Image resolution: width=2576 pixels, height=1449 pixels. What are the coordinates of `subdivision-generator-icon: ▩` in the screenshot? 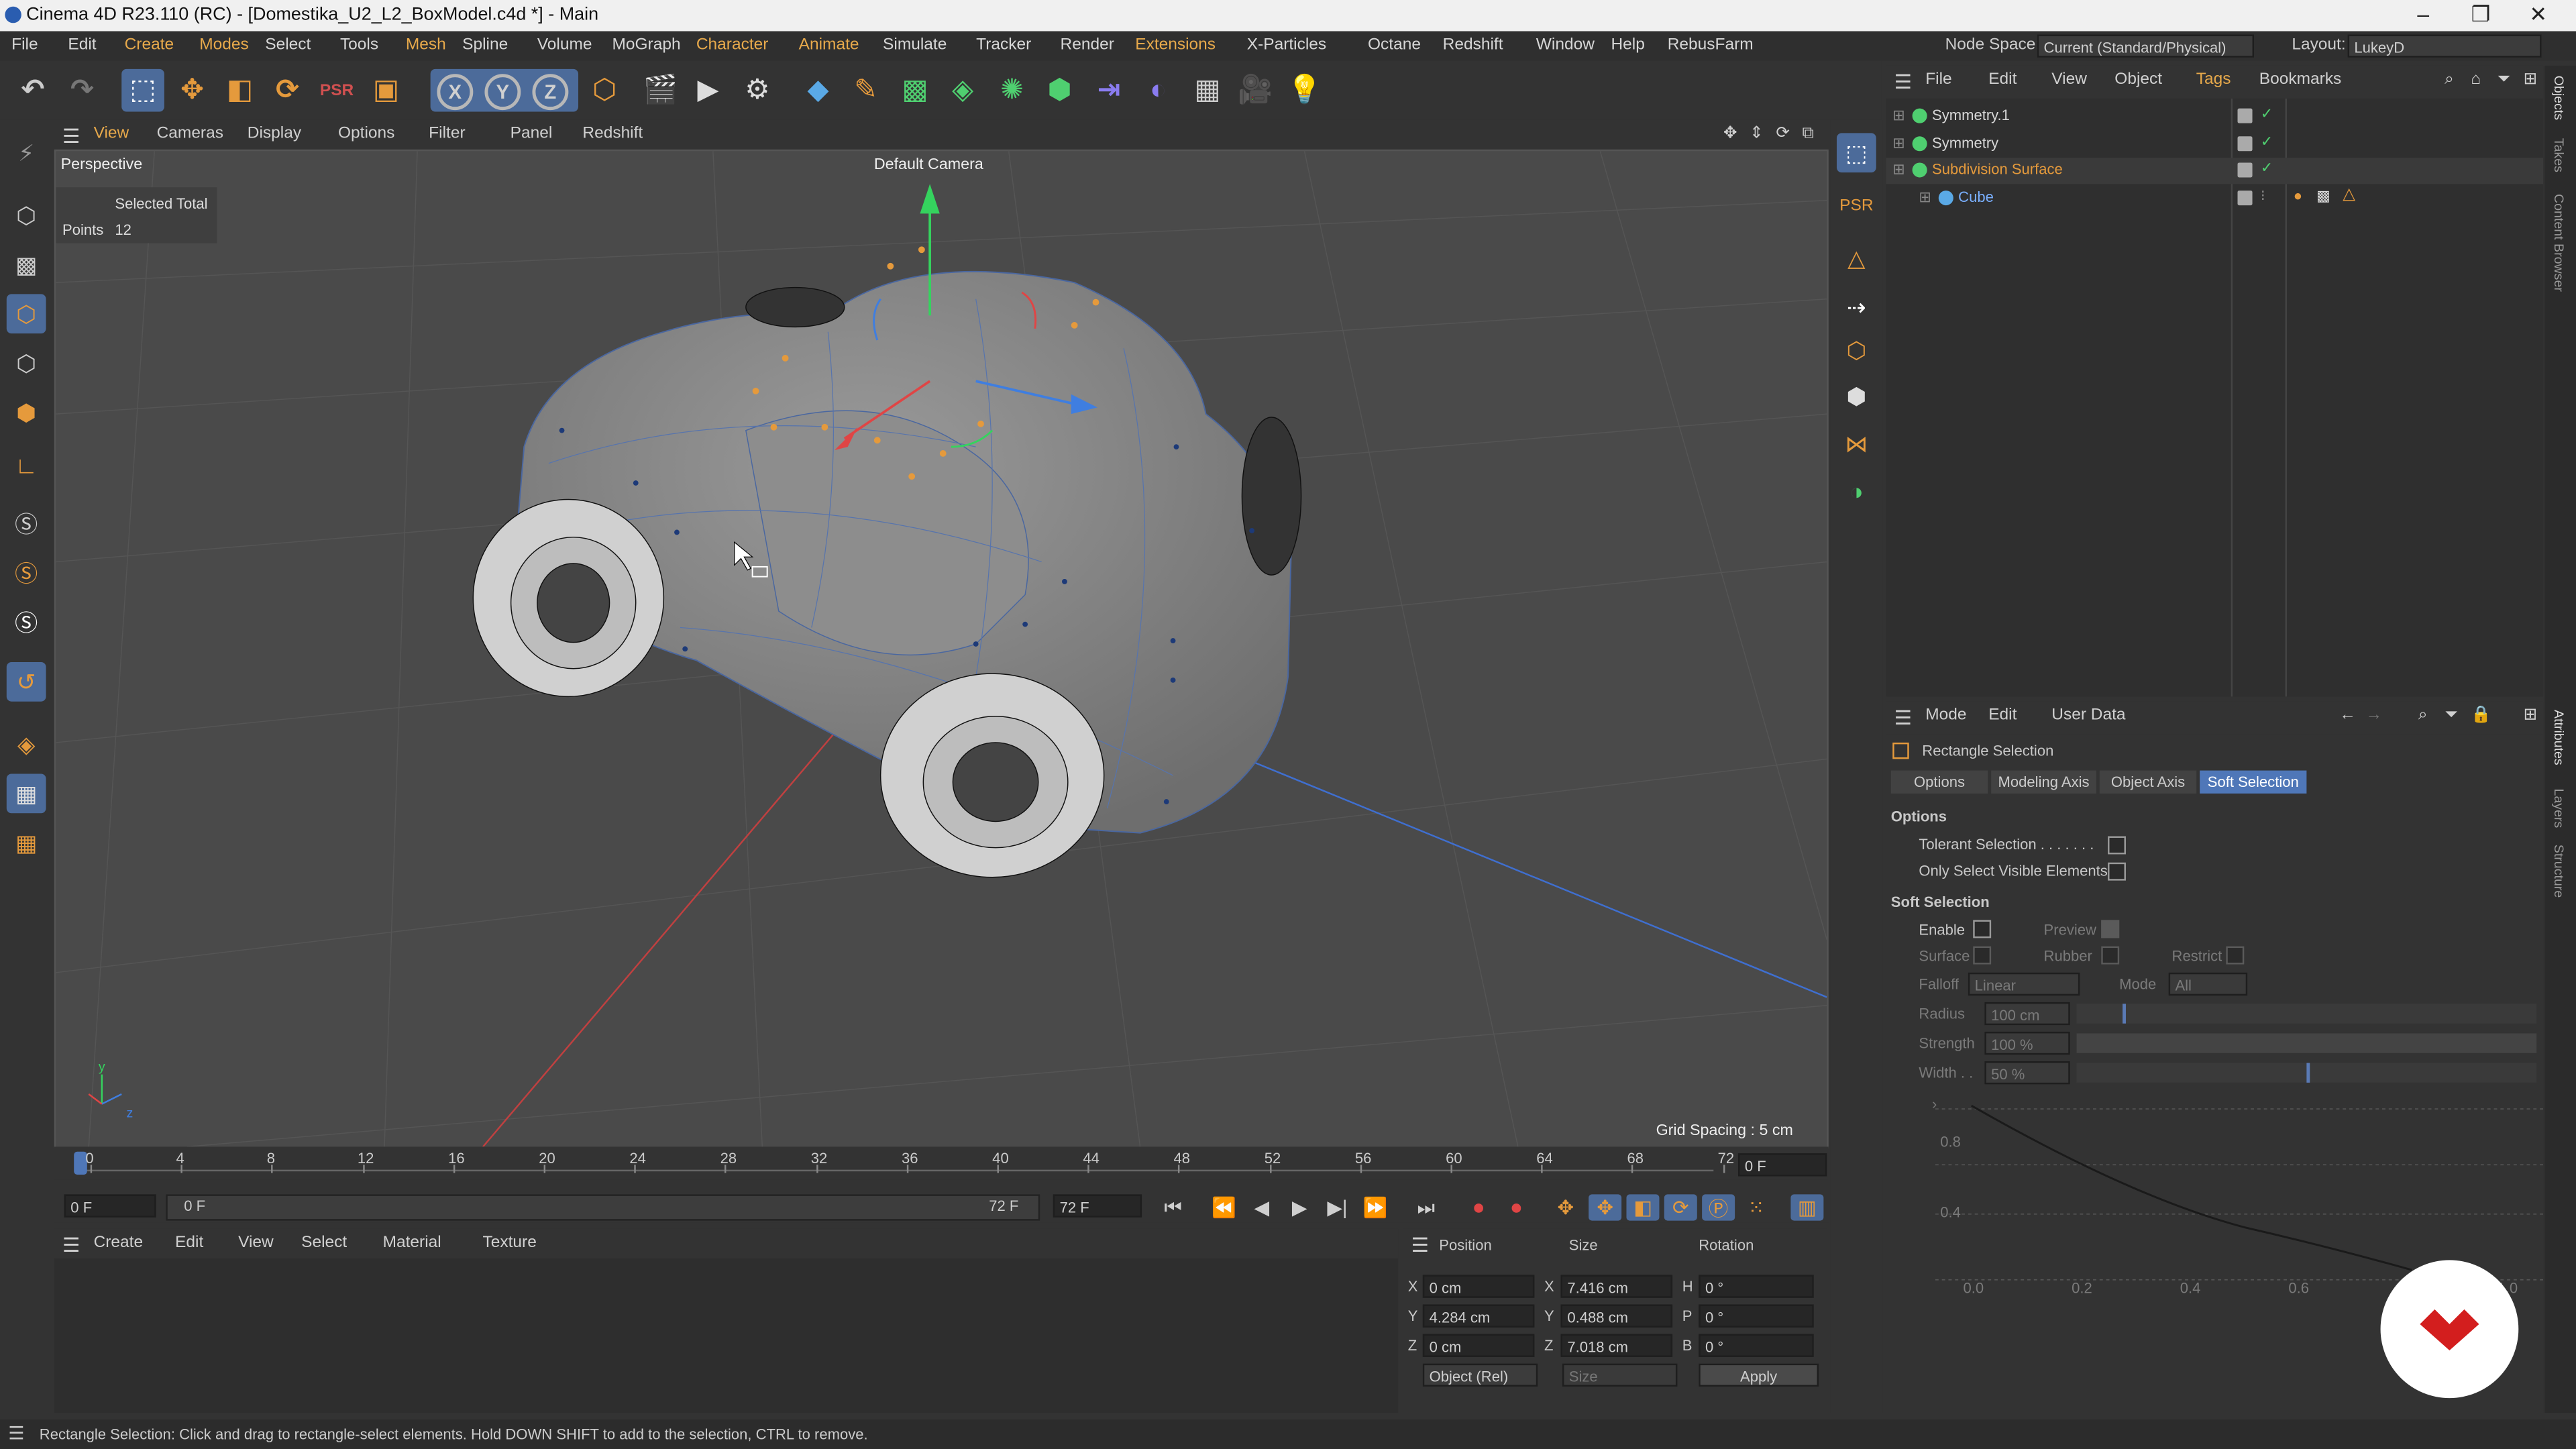 It's located at (915, 90).